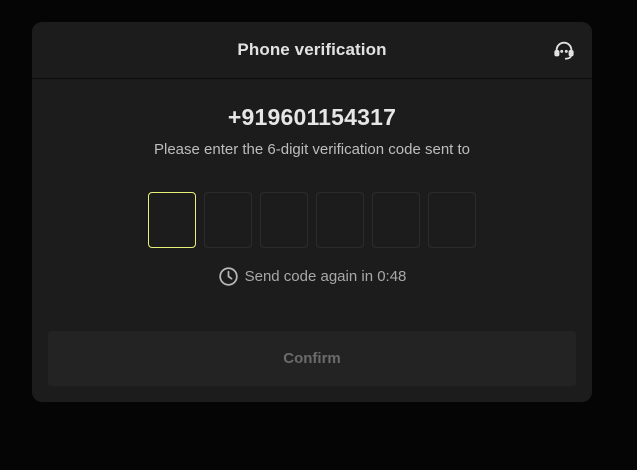  I want to click on modal-title: Phone verification, so click(312, 49).